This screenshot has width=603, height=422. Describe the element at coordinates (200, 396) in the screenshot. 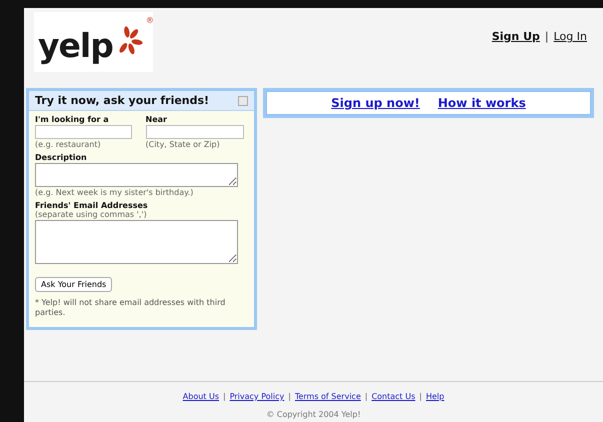

I see `footer-link: About Us` at that location.